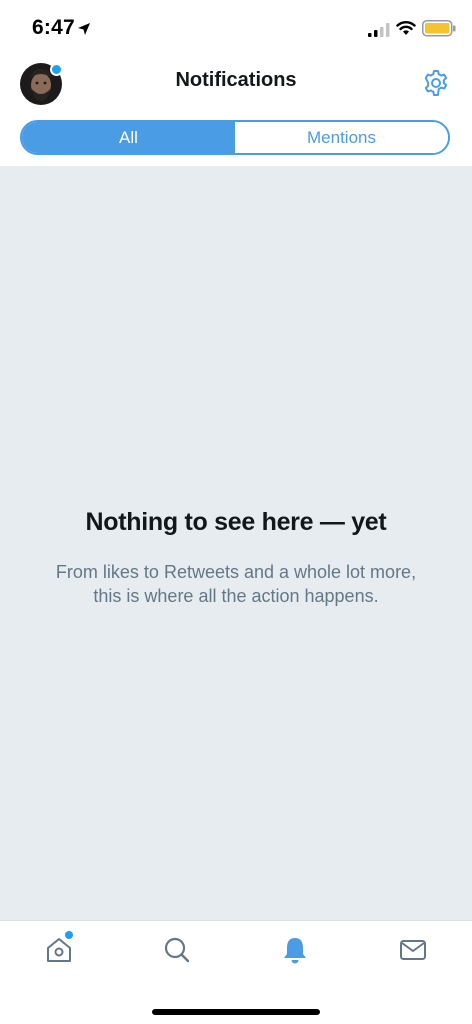 The height and width of the screenshot is (1024, 472). Describe the element at coordinates (436, 83) in the screenshot. I see `gear-icon` at that location.